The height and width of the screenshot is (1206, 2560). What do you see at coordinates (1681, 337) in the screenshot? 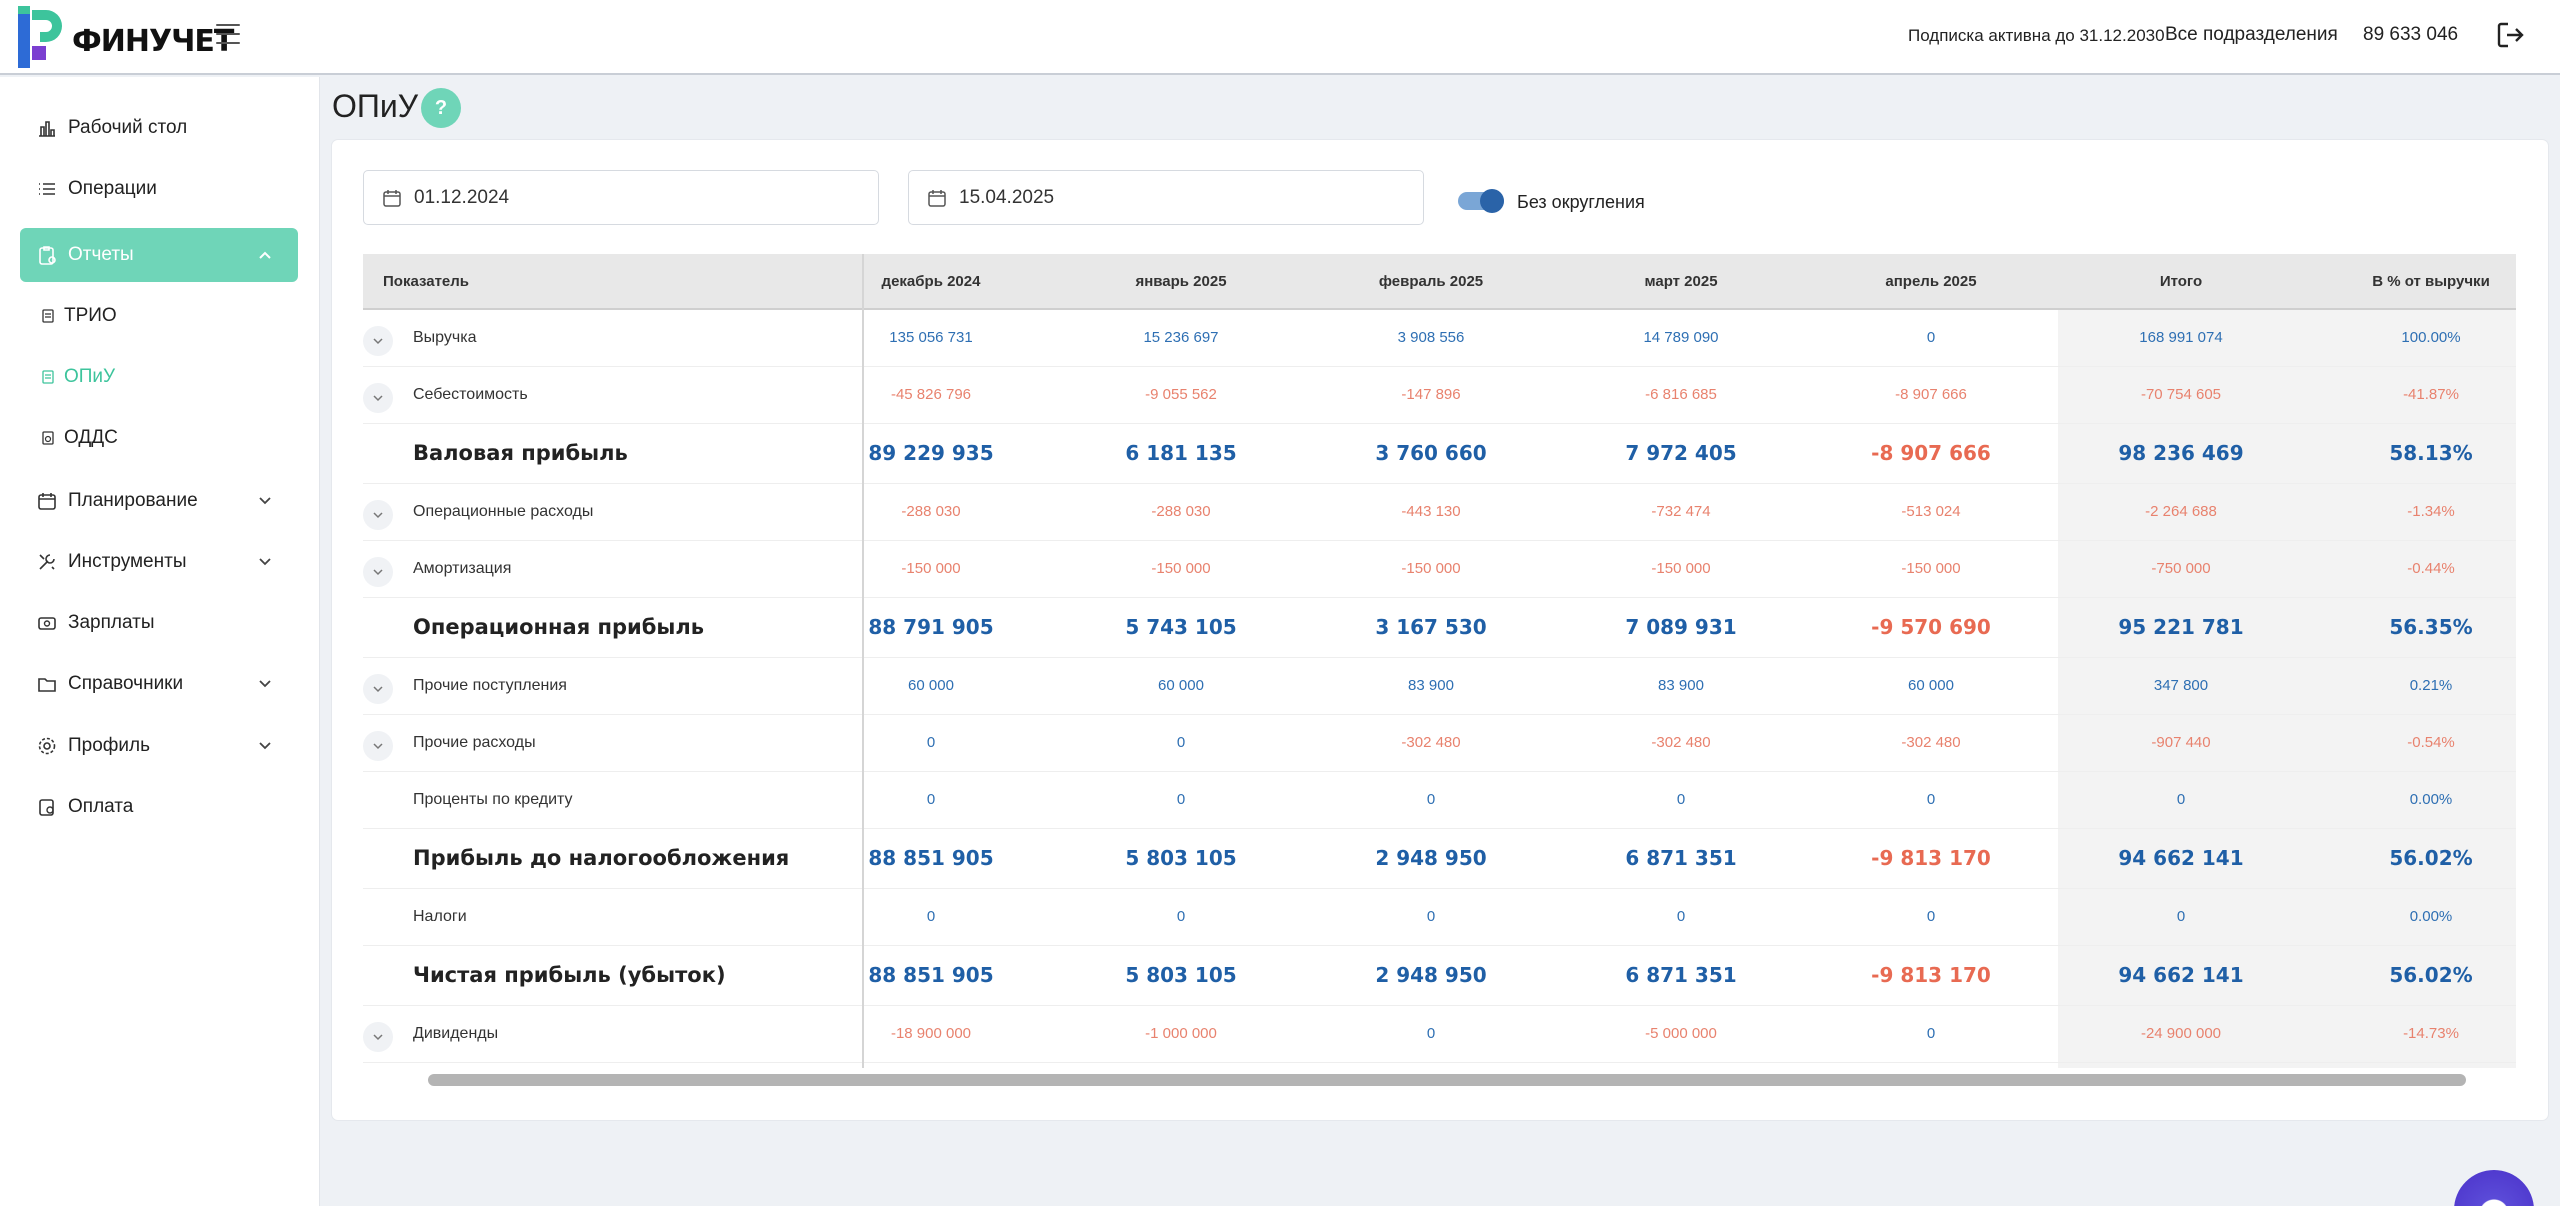
I see `table-cell: 14 789 090` at bounding box center [1681, 337].